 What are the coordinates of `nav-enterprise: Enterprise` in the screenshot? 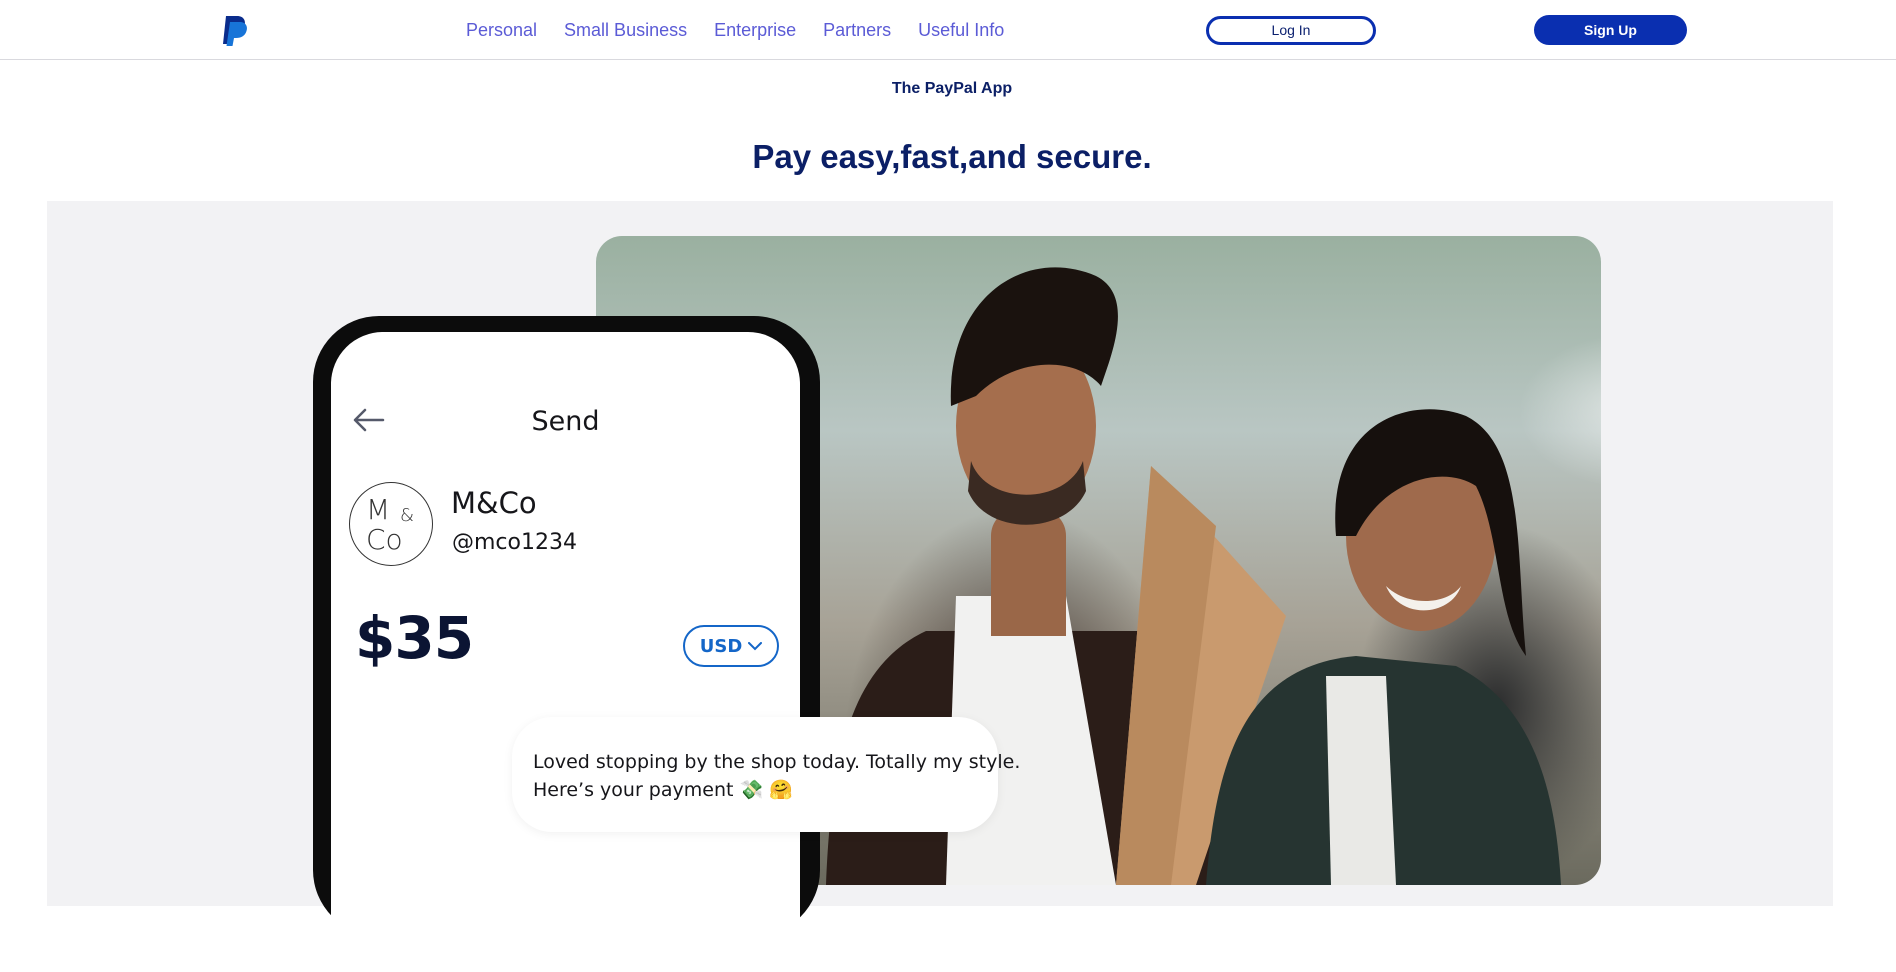 It's located at (755, 30).